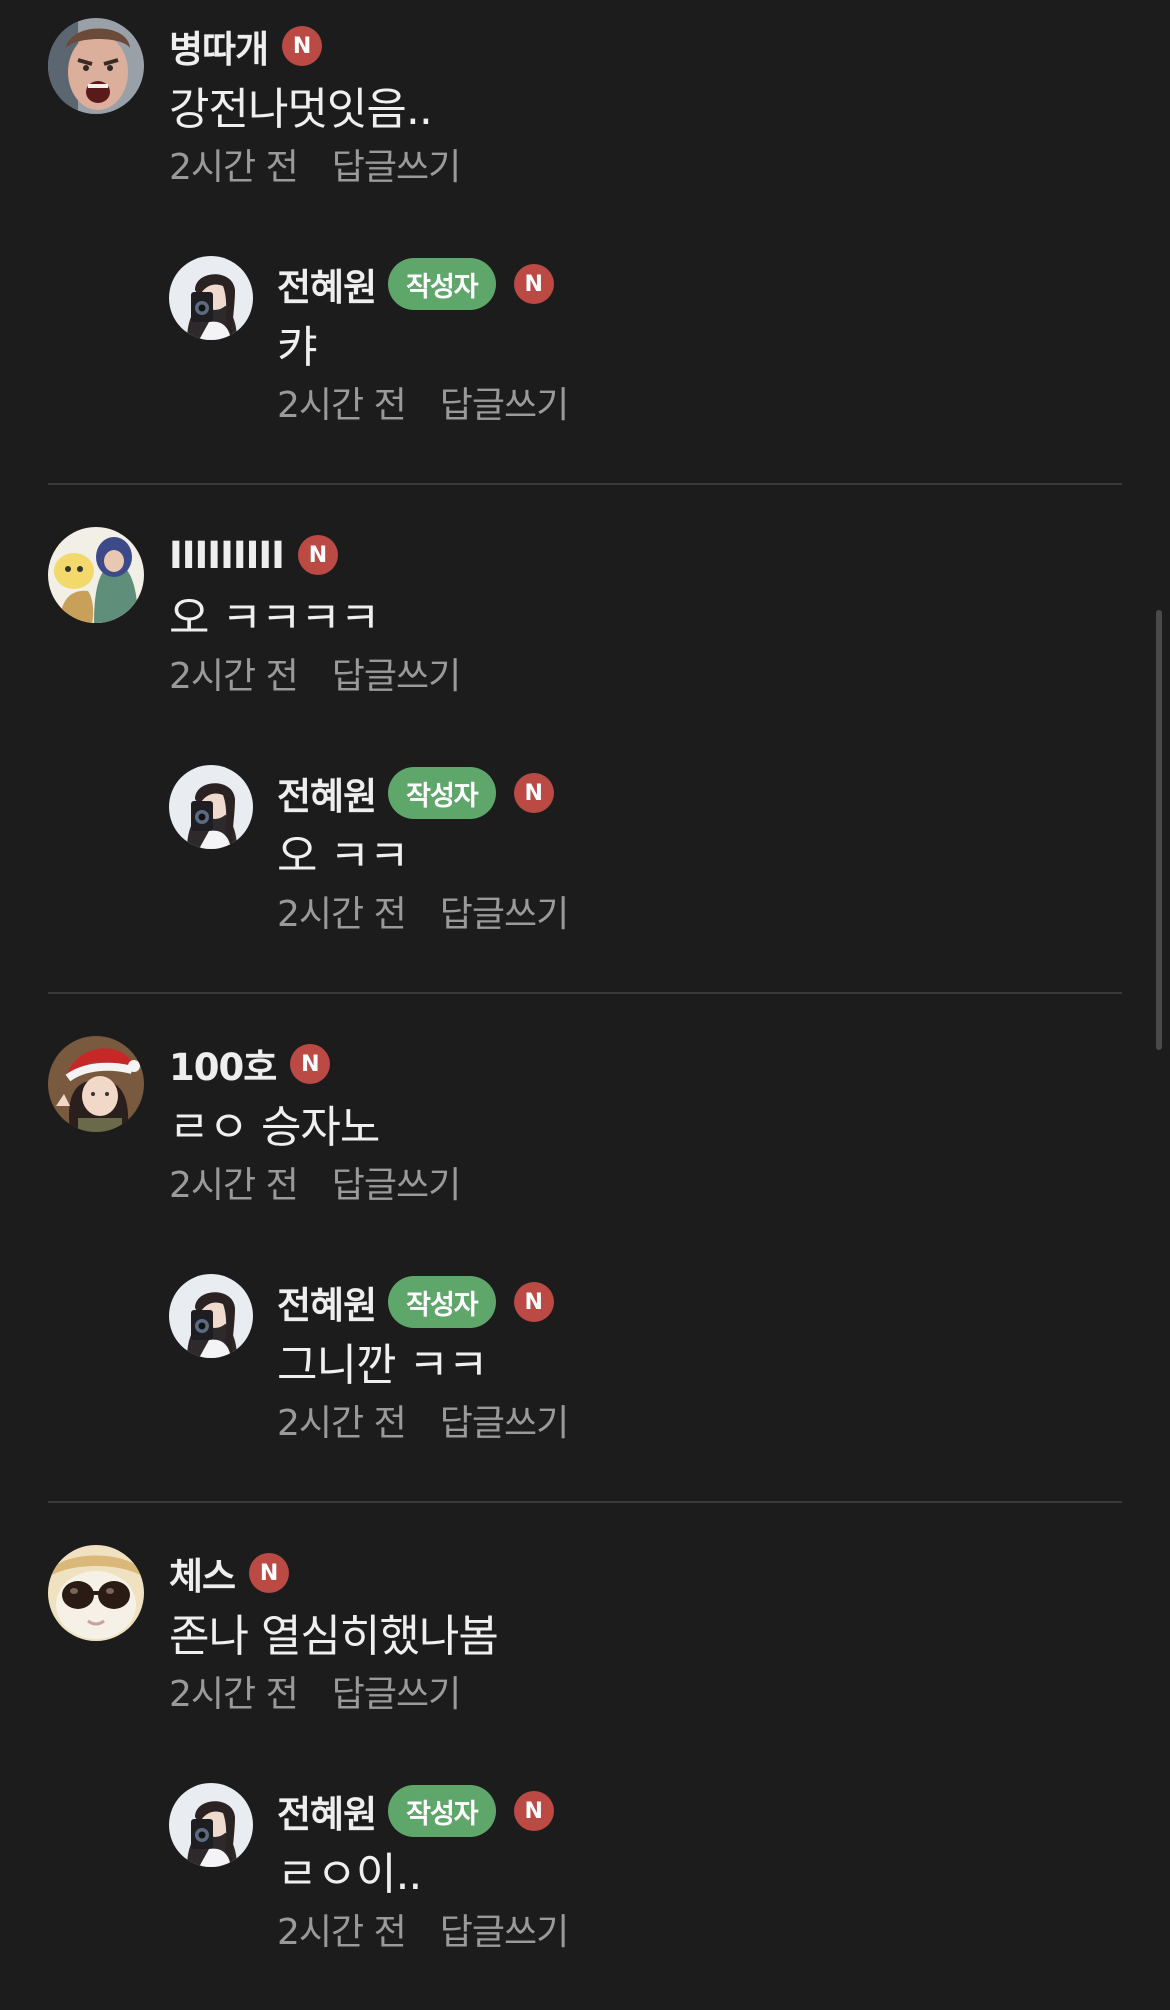 This screenshot has height=2010, width=1170. I want to click on comment-text: 존나 열심히했나봄, so click(334, 1636).